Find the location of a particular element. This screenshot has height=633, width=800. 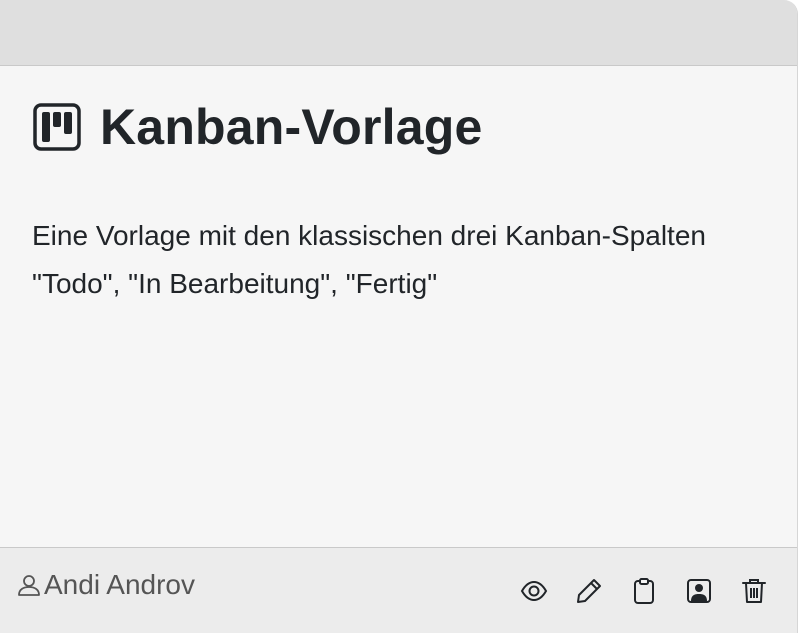

person-icon is located at coordinates (29, 585).